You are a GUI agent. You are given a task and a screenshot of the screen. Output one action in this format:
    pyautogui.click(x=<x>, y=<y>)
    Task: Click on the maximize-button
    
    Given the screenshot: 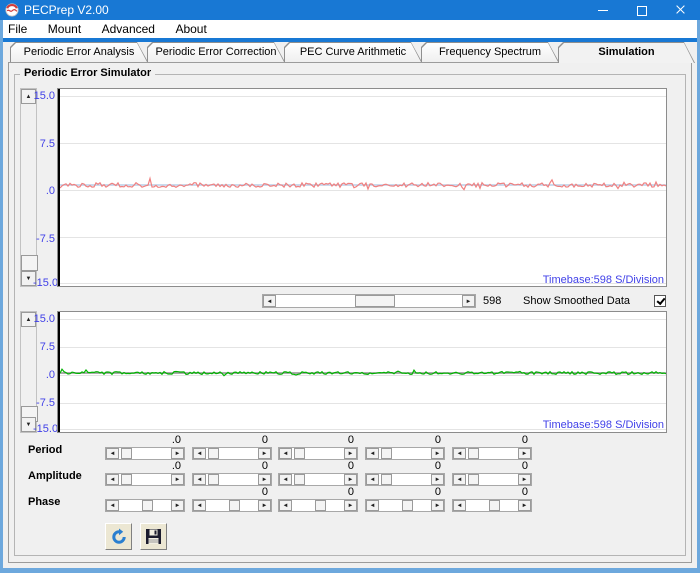 What is the action you would take?
    pyautogui.click(x=641, y=10)
    